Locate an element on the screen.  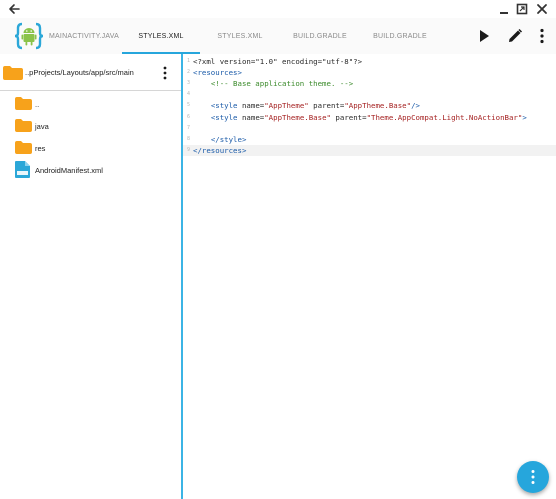
tab-build-gradle: BUILD.GRADLE is located at coordinates (320, 36).